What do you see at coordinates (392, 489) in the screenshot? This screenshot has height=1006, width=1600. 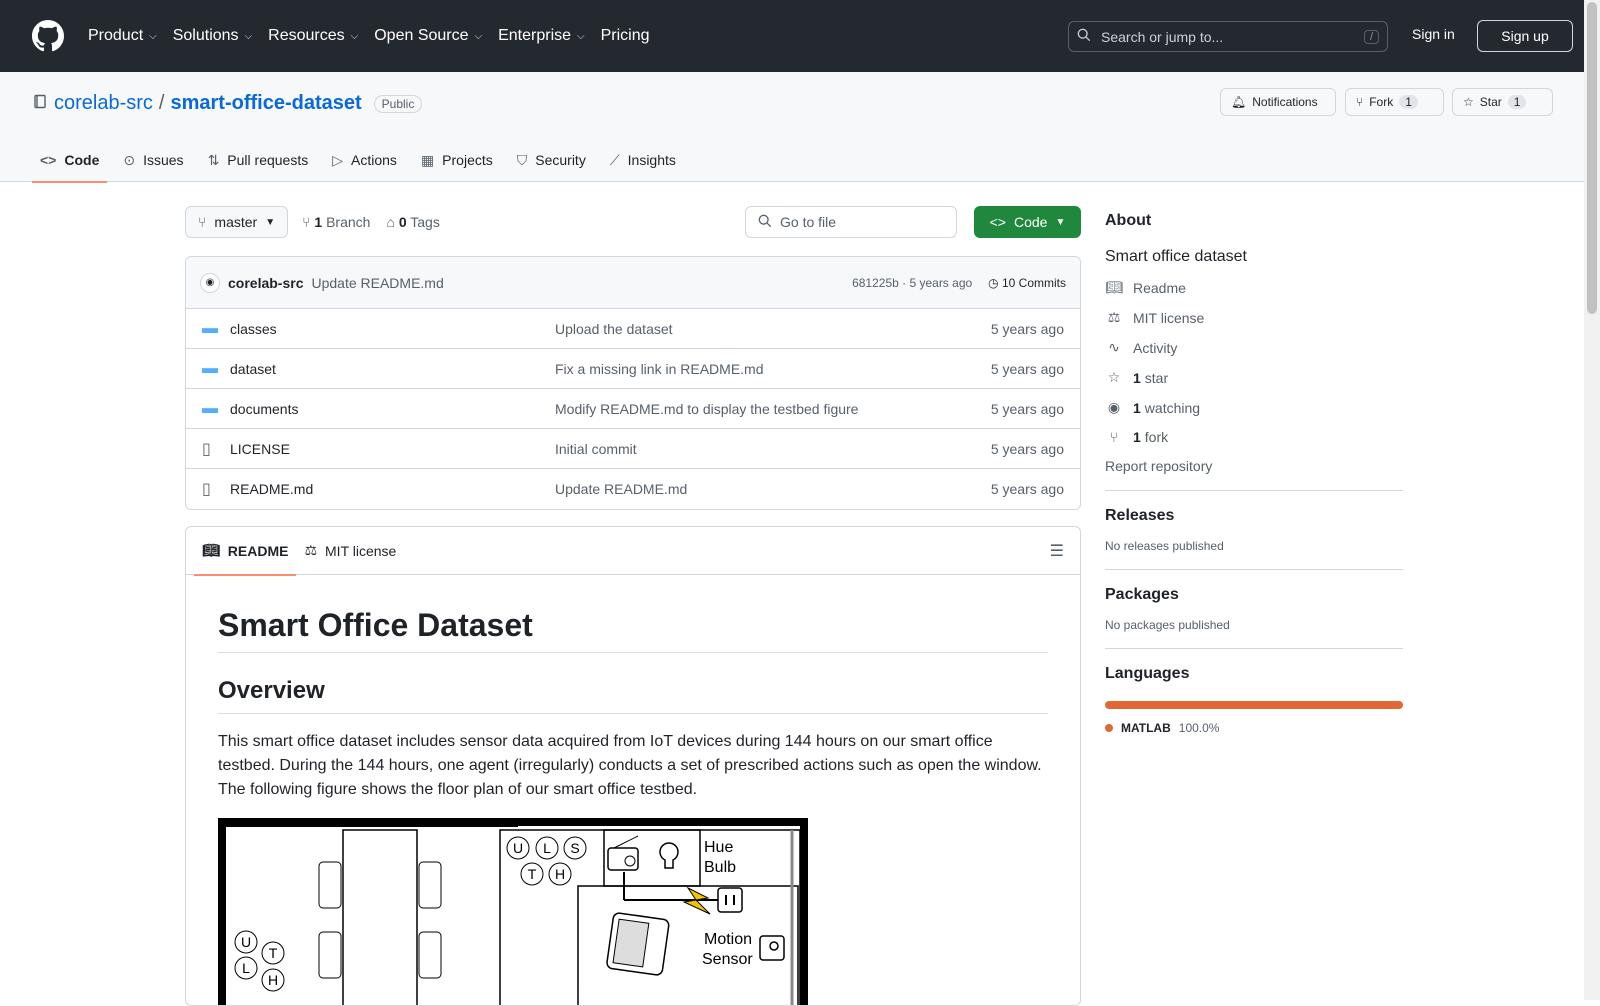 I see `file-name: README.md` at bounding box center [392, 489].